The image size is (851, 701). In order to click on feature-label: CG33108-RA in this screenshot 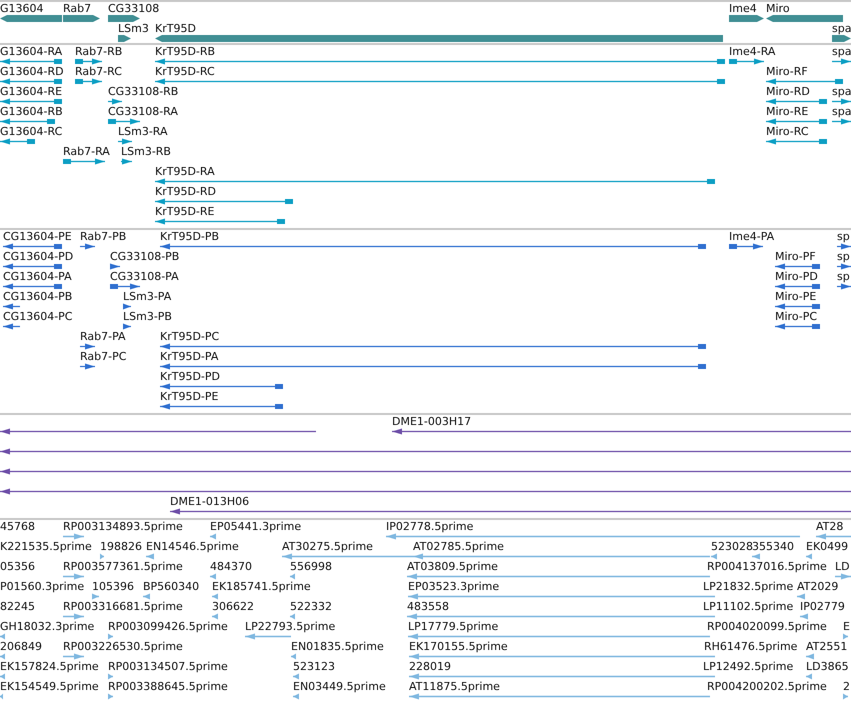, I will do `click(143, 112)`.